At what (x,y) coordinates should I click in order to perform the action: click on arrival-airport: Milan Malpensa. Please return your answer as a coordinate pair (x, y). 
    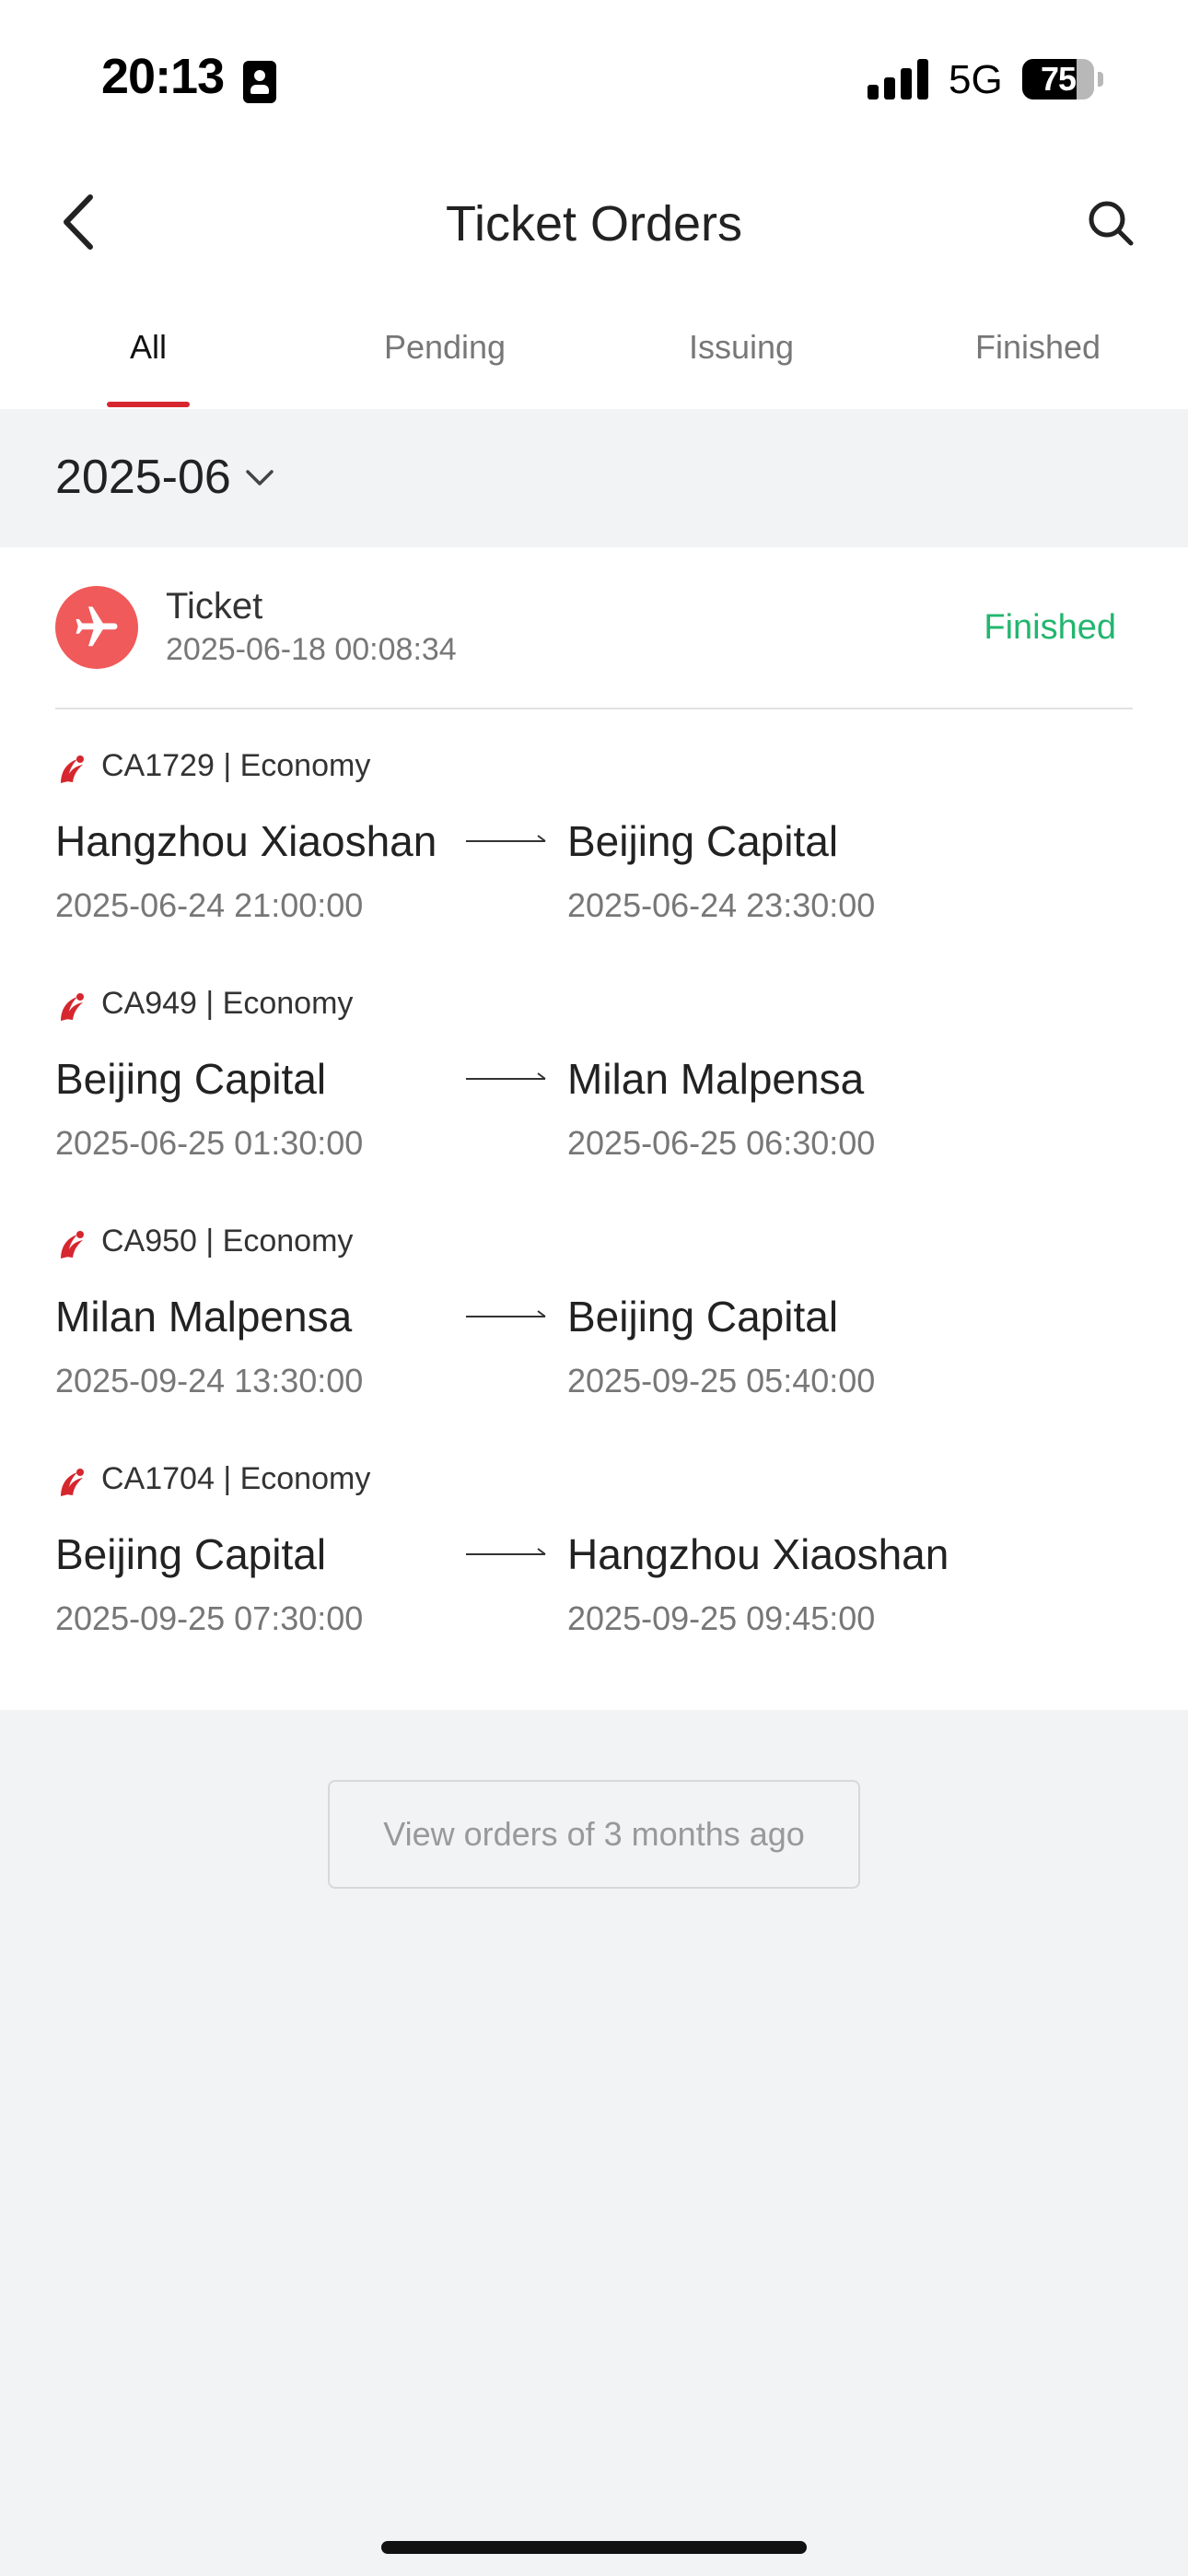
    Looking at the image, I should click on (716, 1079).